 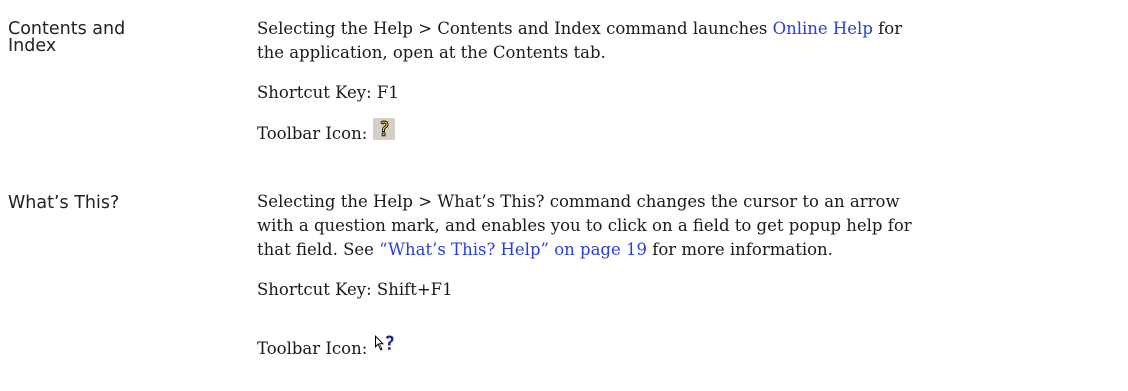 What do you see at coordinates (318, 249) in the screenshot?
I see `description-text: that field. See` at bounding box center [318, 249].